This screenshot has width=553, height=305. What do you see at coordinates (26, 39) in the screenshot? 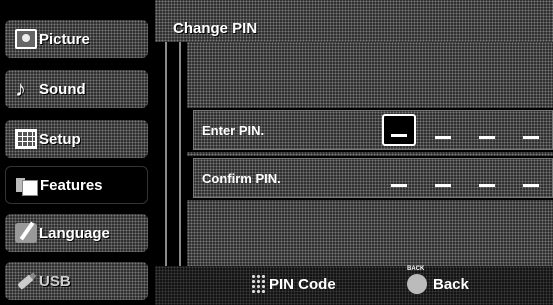
I see `picture-icon` at bounding box center [26, 39].